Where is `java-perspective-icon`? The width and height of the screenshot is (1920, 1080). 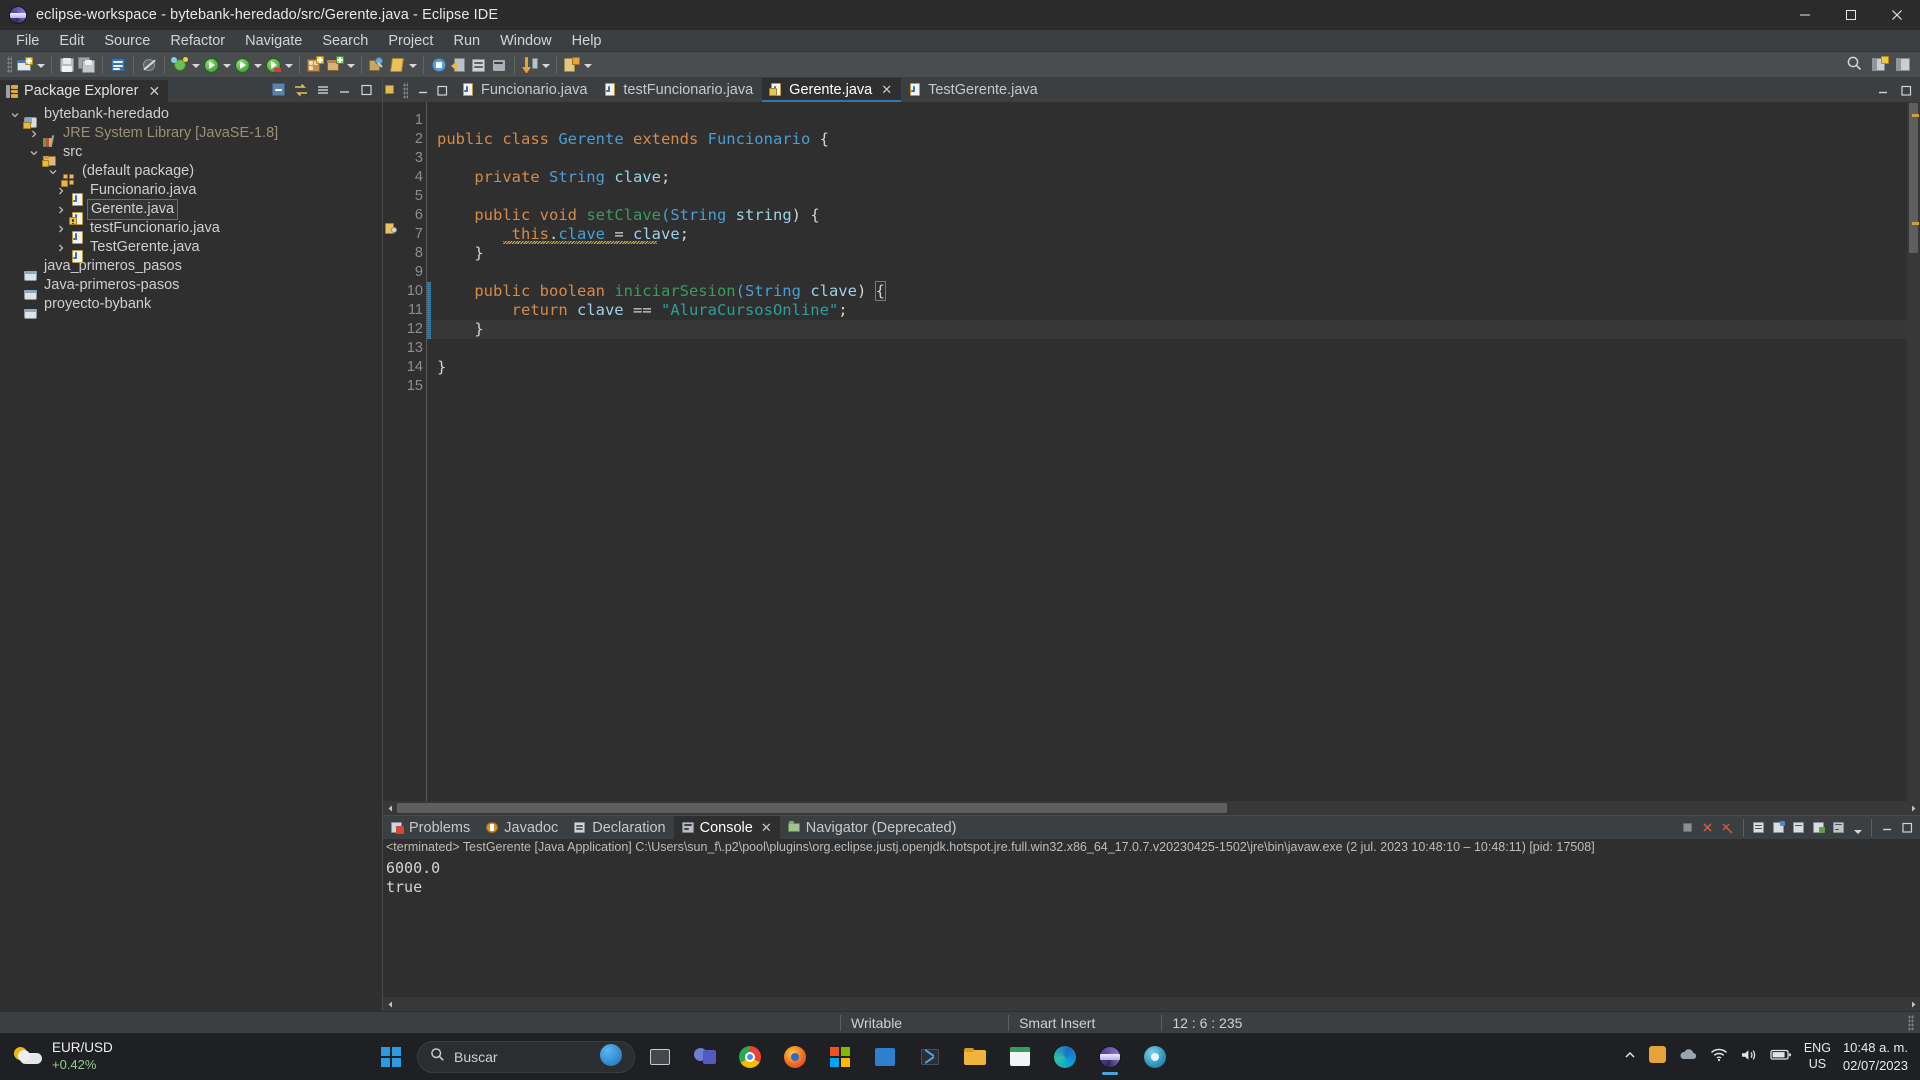
java-perspective-icon is located at coordinates (1904, 65).